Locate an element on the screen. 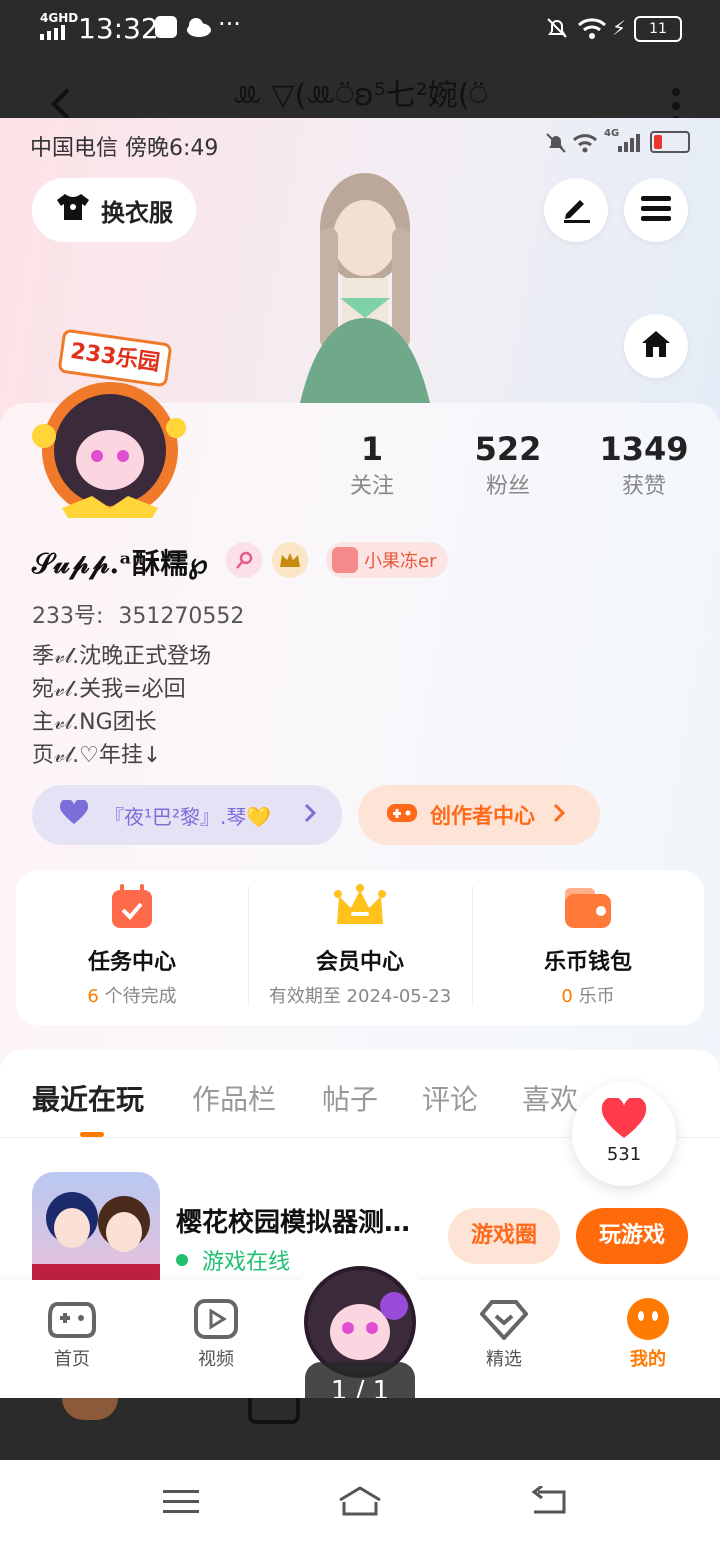 The image size is (720, 1544). house-icon is located at coordinates (656, 346).